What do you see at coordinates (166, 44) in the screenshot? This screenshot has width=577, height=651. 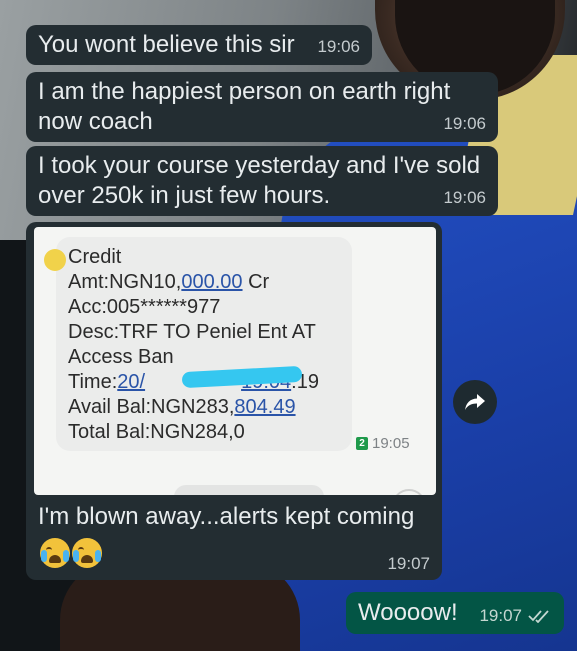 I see `message-text: You wont believe this sir` at bounding box center [166, 44].